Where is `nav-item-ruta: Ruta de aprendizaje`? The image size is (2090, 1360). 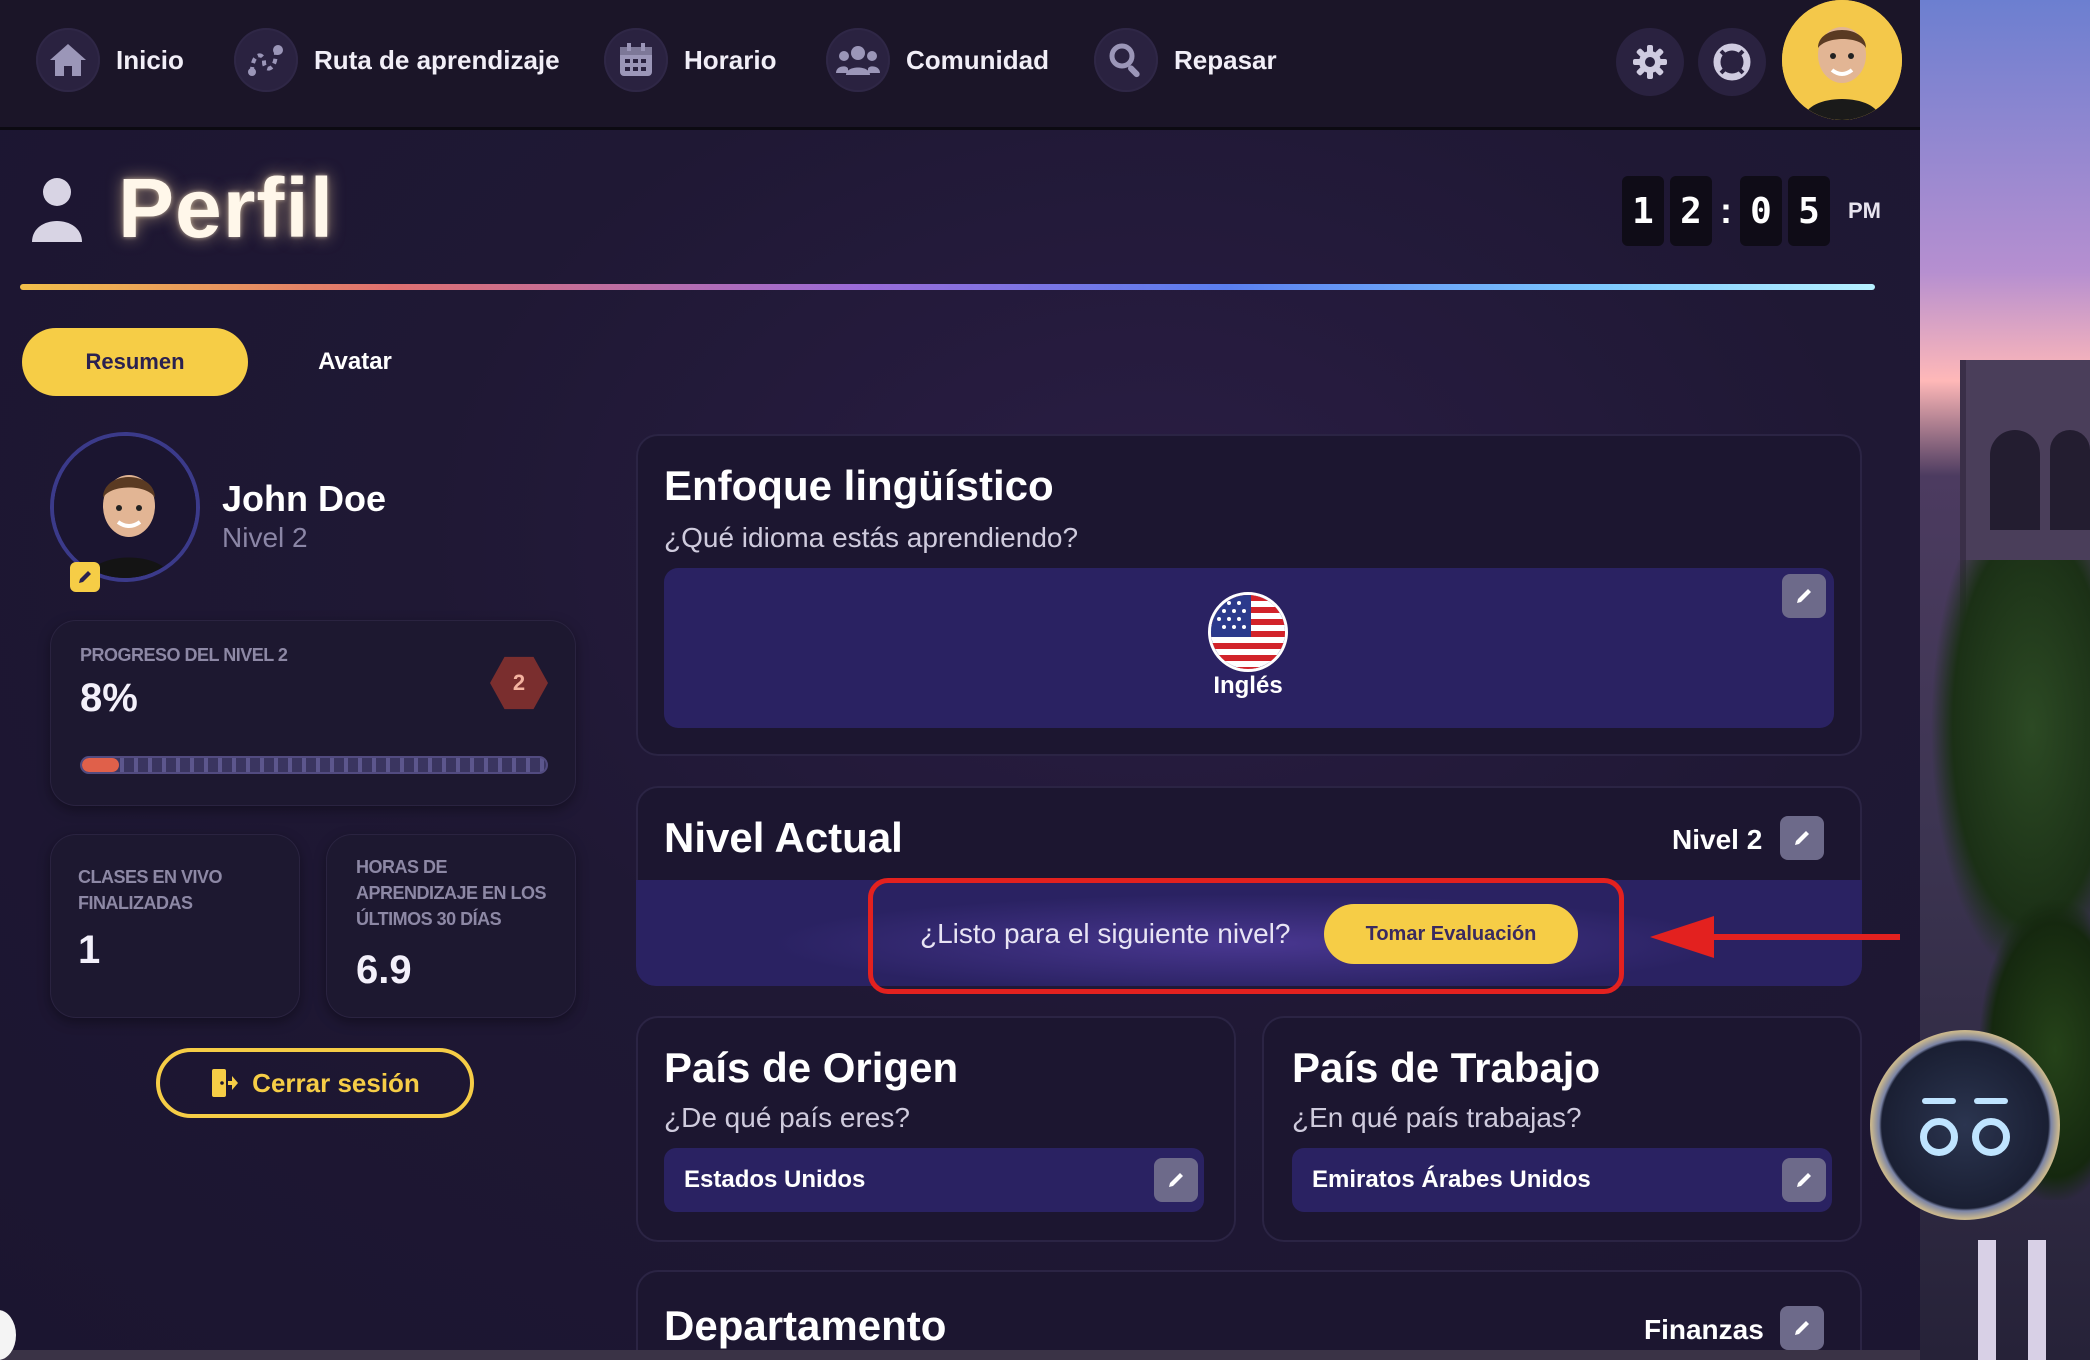
nav-item-ruta: Ruta de aprendizaje is located at coordinates (397, 60).